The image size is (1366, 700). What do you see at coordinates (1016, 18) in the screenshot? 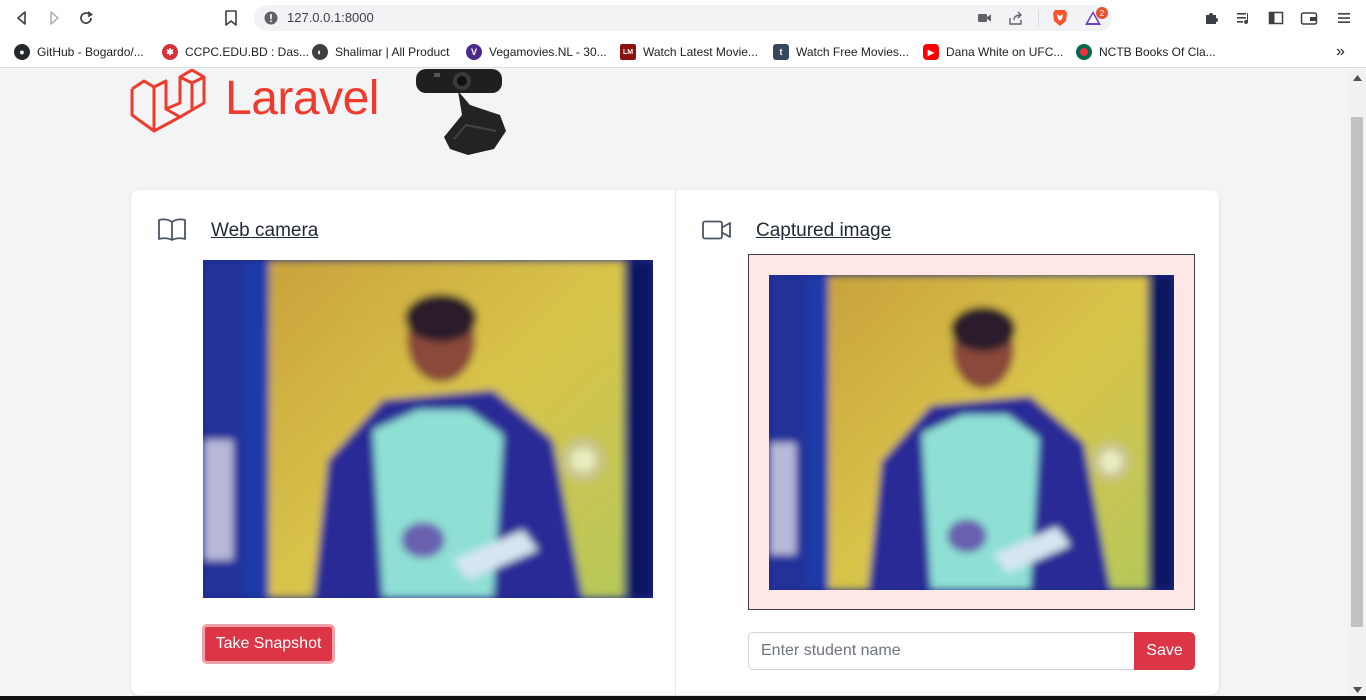
I see `share-icon` at bounding box center [1016, 18].